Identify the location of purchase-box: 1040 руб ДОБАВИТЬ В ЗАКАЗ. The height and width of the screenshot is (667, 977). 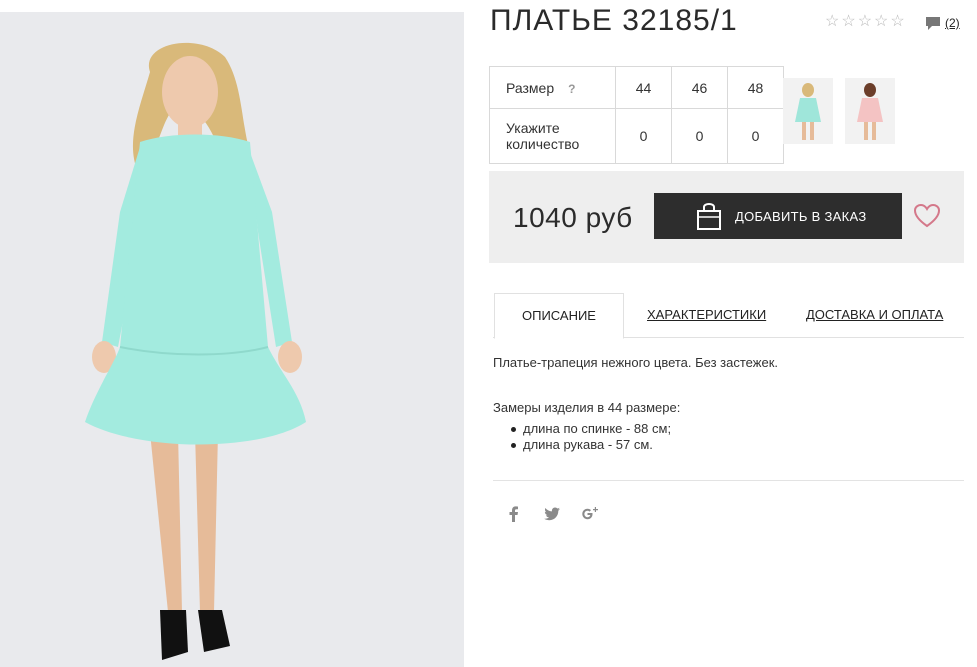
(726, 217).